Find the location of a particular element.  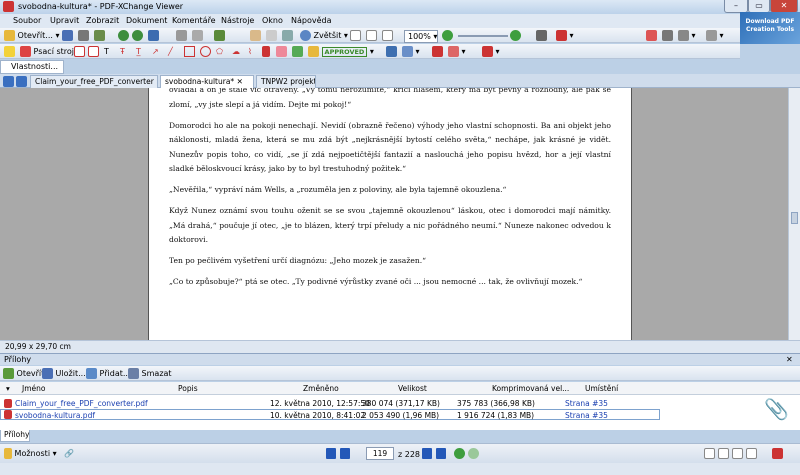

menu-dokument: Dokument is located at coordinates (146, 20).